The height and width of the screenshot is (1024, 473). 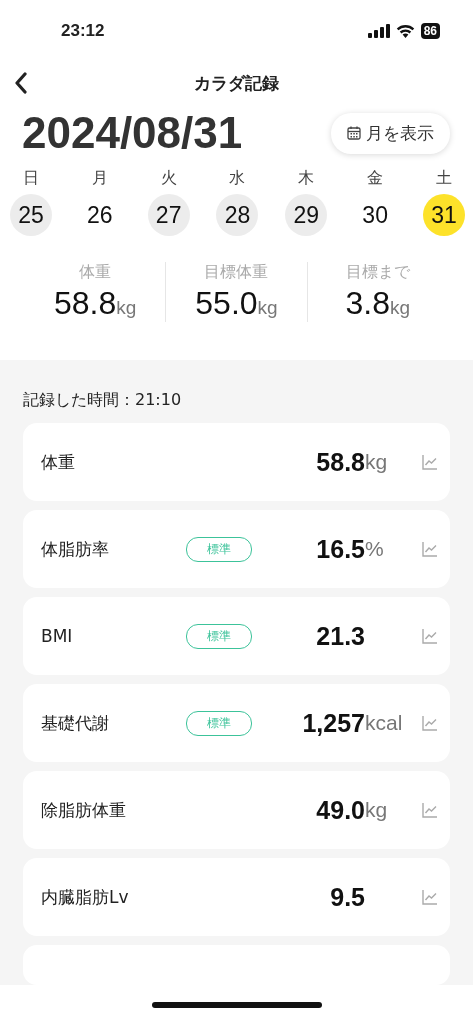 What do you see at coordinates (21, 83) in the screenshot?
I see `back-icon` at bounding box center [21, 83].